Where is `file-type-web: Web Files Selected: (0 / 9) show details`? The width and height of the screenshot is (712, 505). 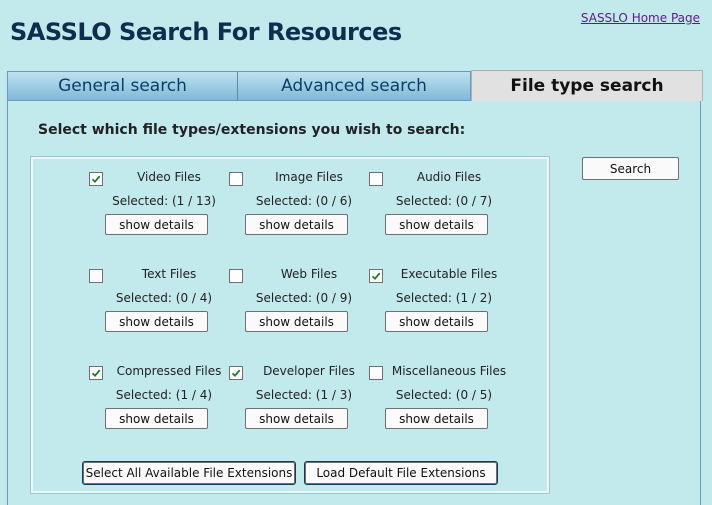
file-type-web: Web Files Selected: (0 / 9) show details is located at coordinates (304, 308).